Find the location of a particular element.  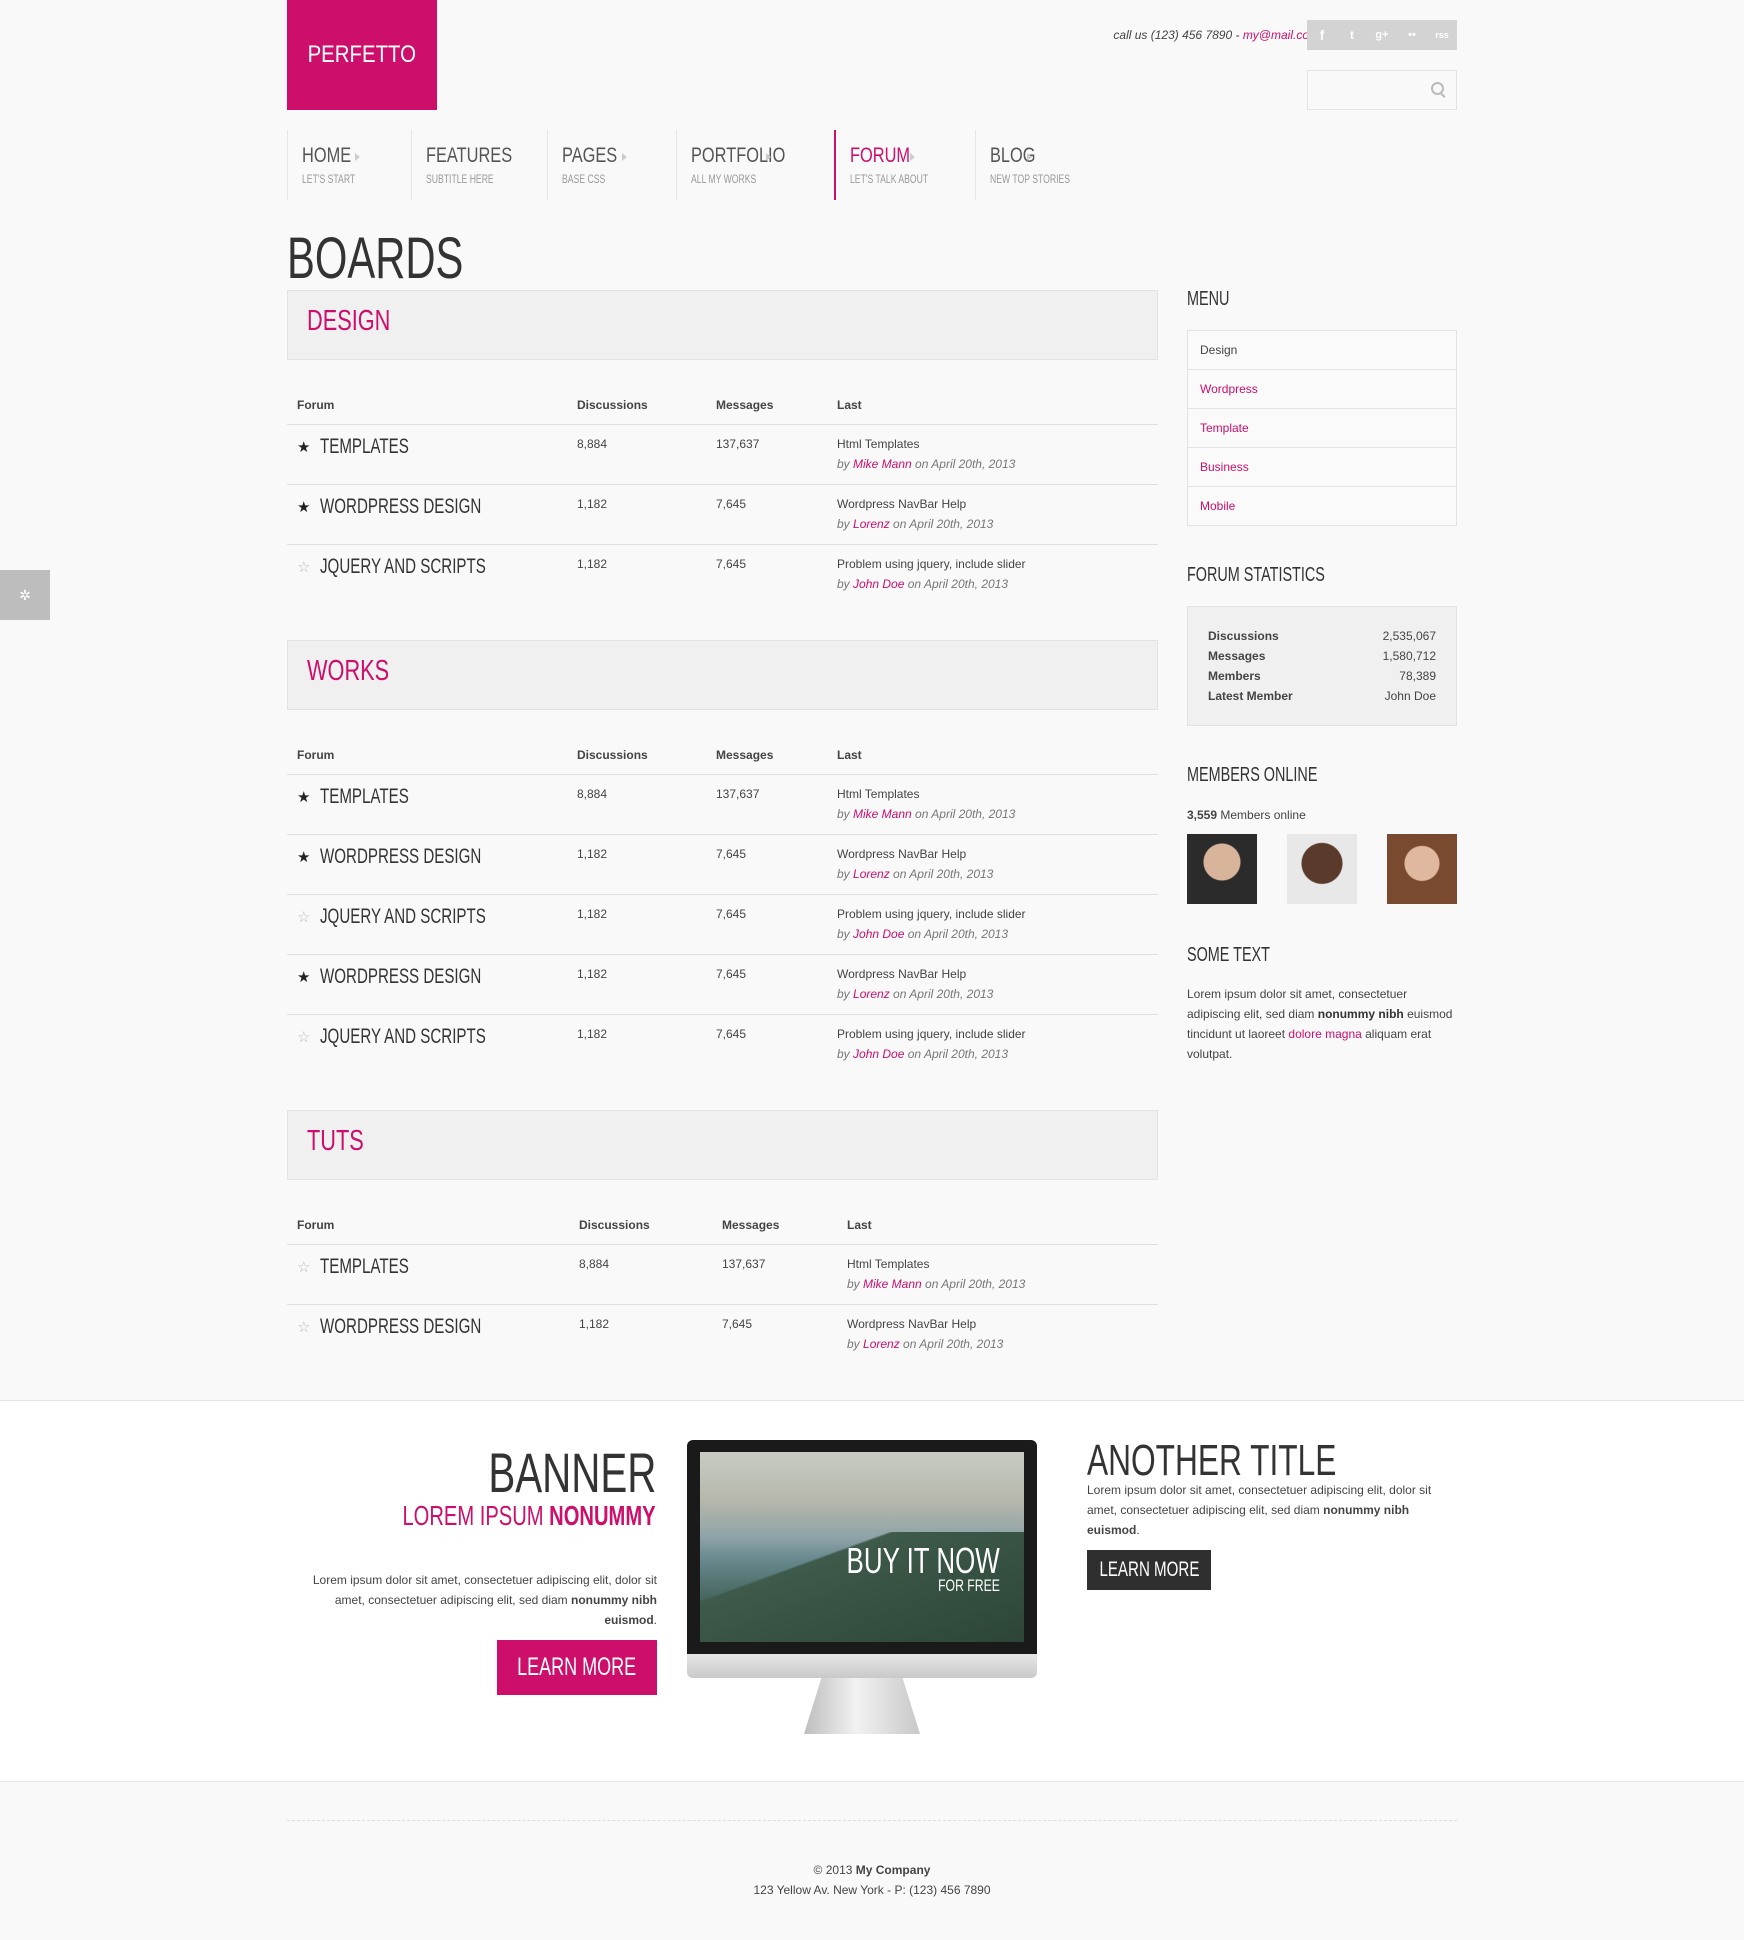

members-count: 3,559 Members online is located at coordinates (1246, 815).